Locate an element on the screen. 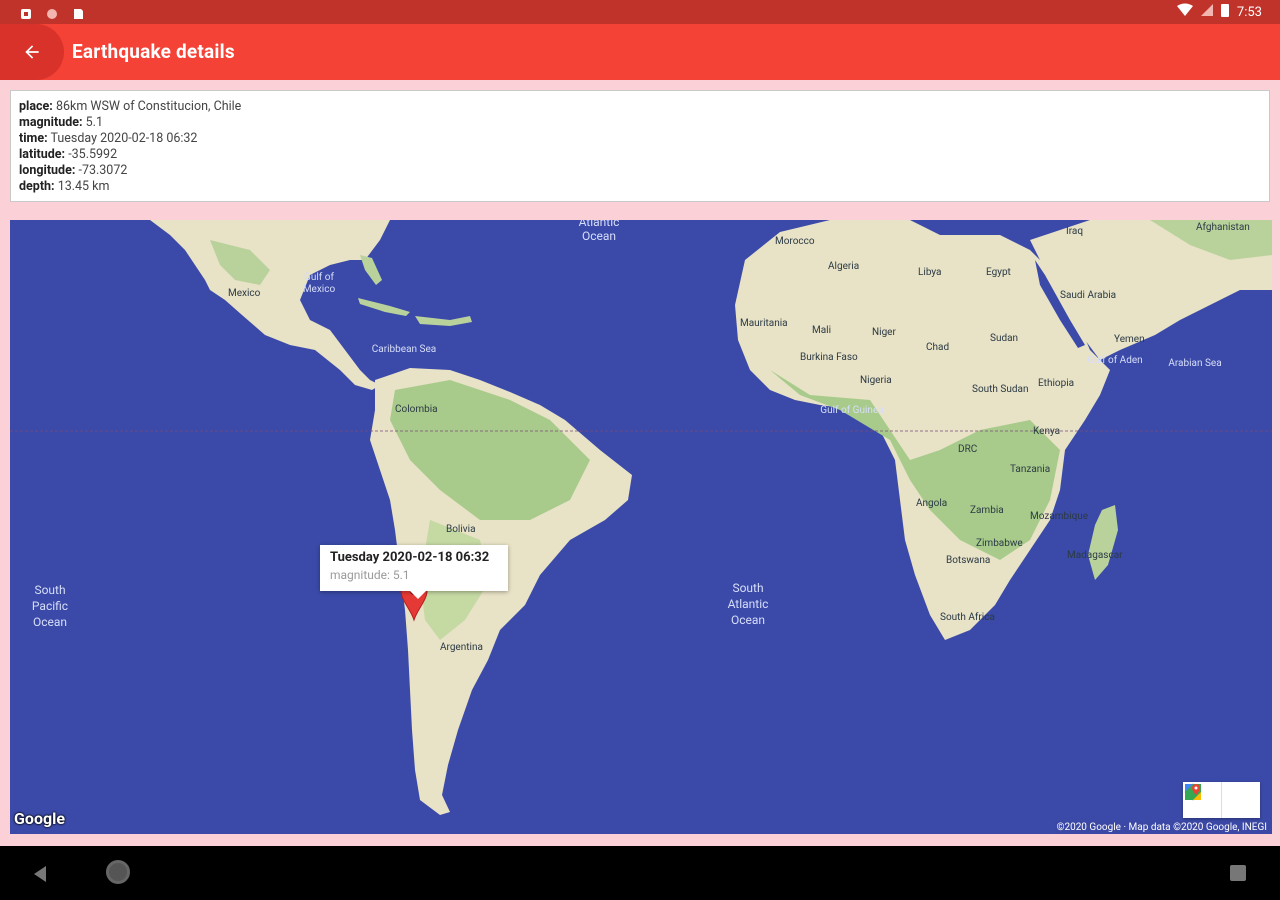 The image size is (1280, 900). system-nav-bar is located at coordinates (640, 873).